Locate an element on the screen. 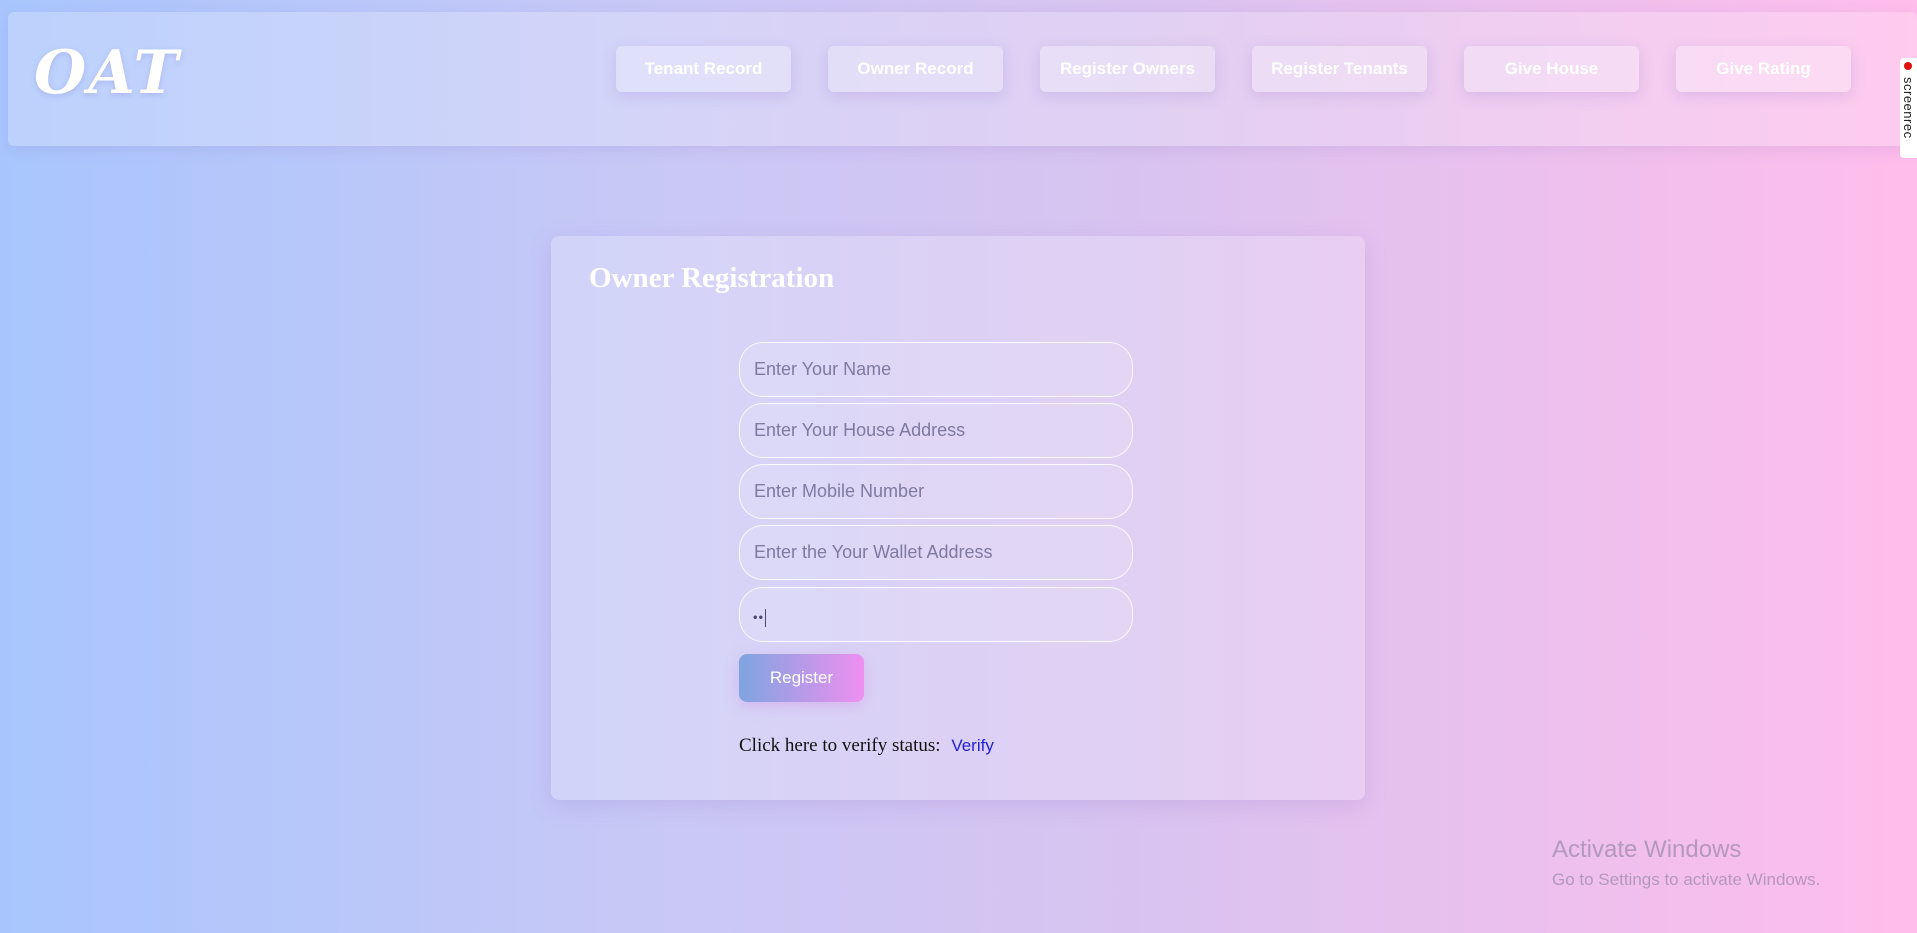  mobile-number-input is located at coordinates (936, 491).